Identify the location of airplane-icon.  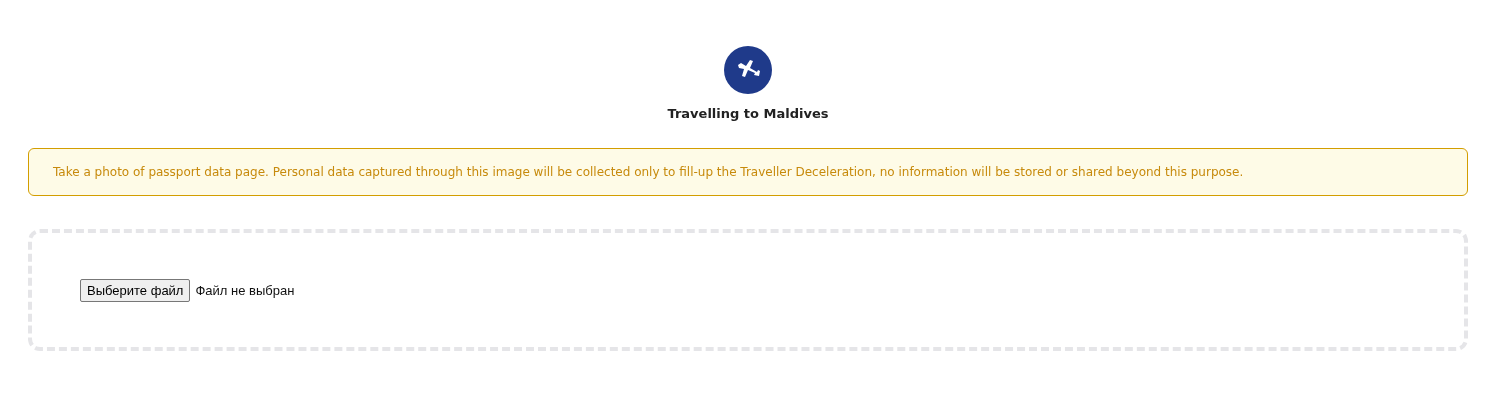
(748, 70).